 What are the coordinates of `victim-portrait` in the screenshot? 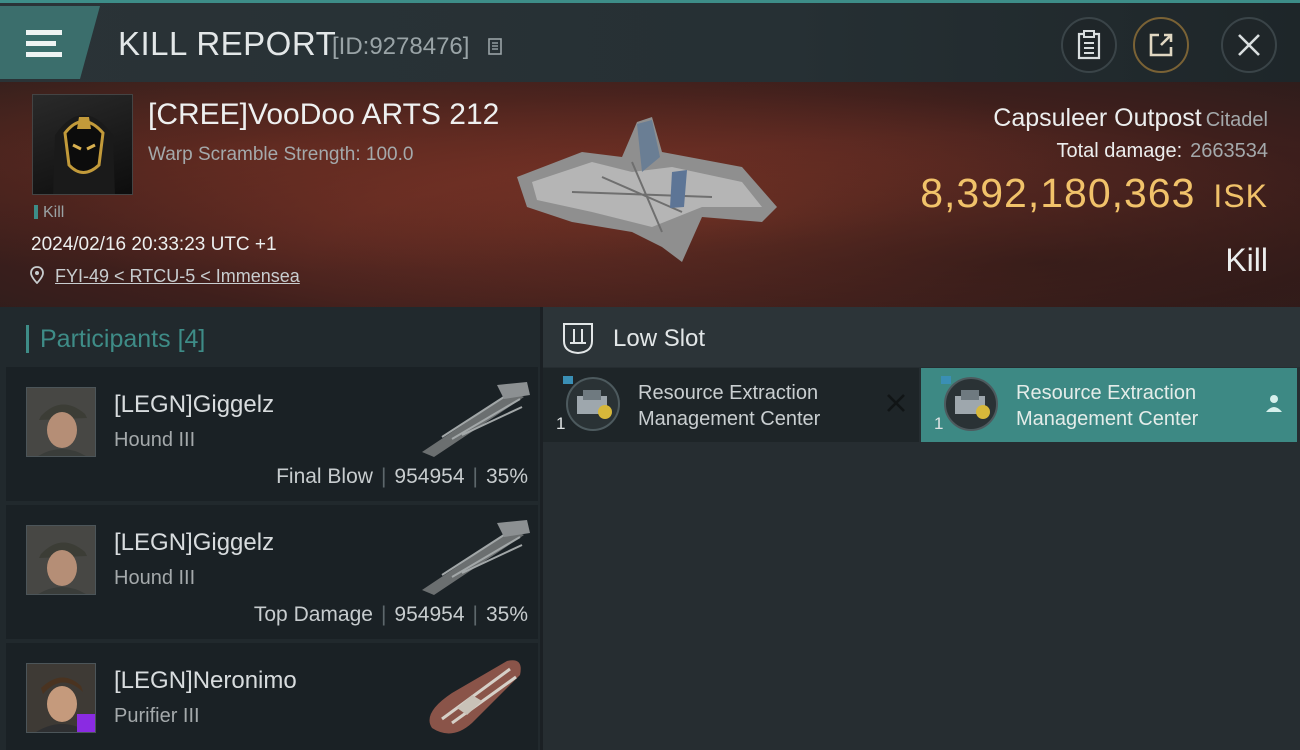 It's located at (82, 144).